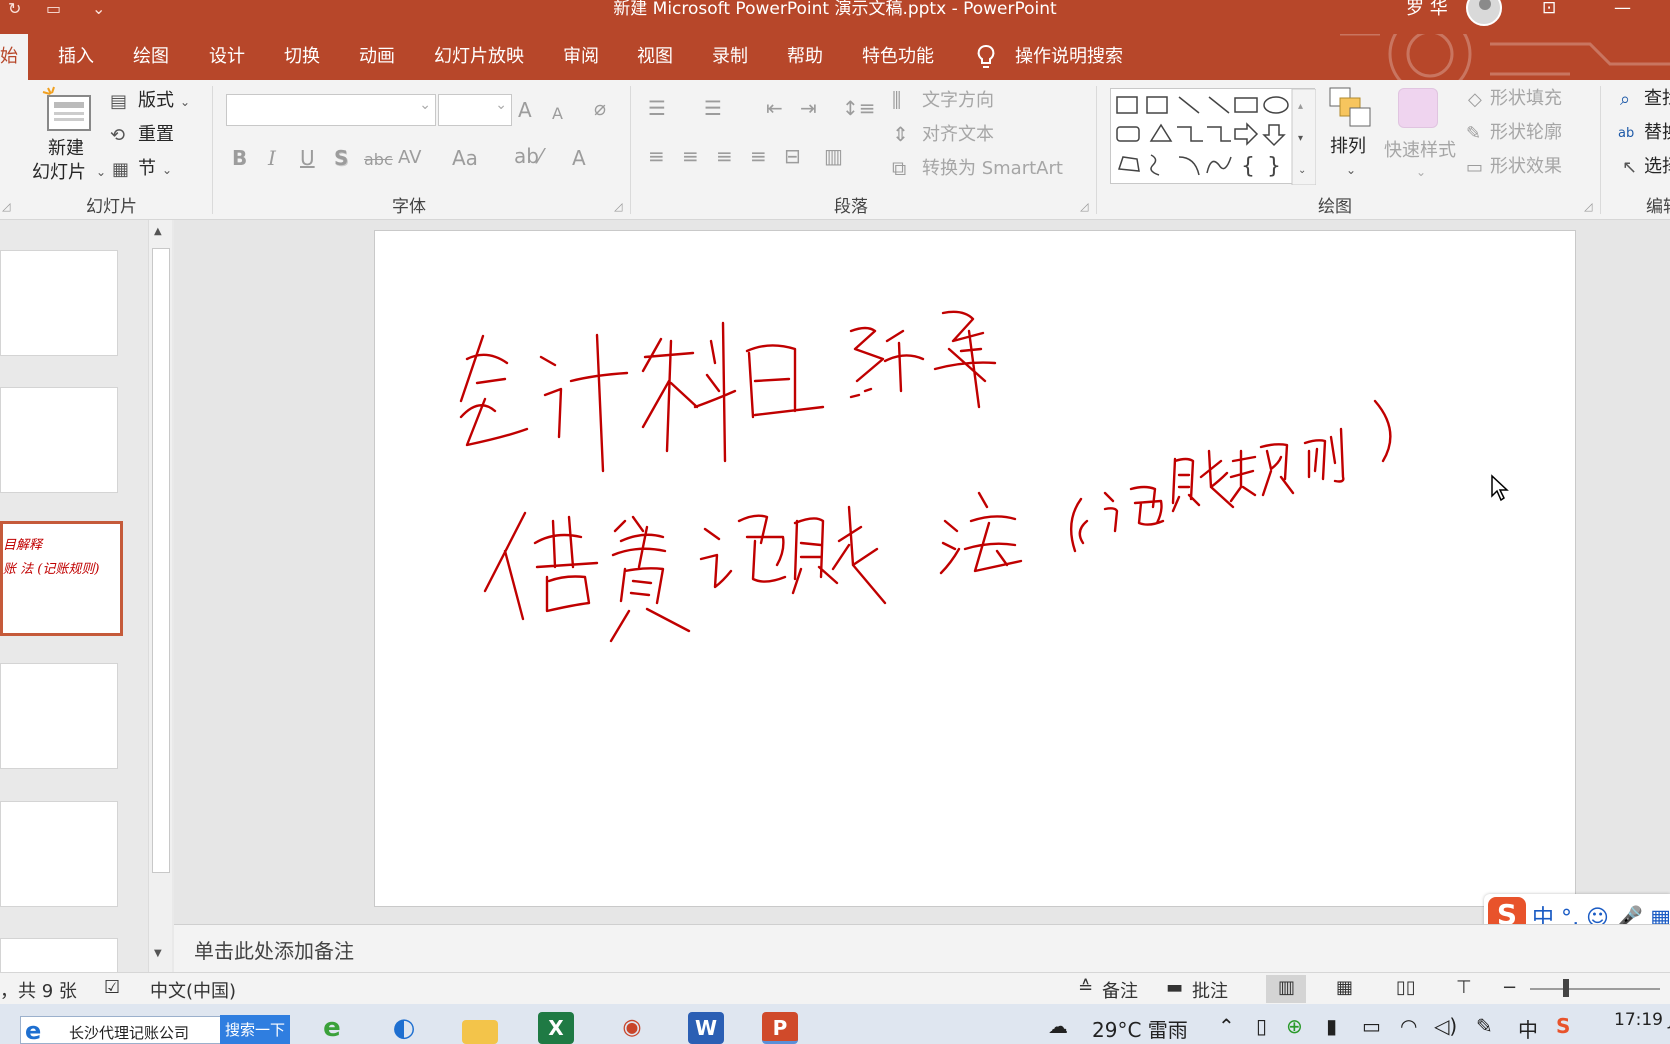 The height and width of the screenshot is (1044, 1670). What do you see at coordinates (1642, 1020) in the screenshot?
I see `clock-time: 17:19 J` at bounding box center [1642, 1020].